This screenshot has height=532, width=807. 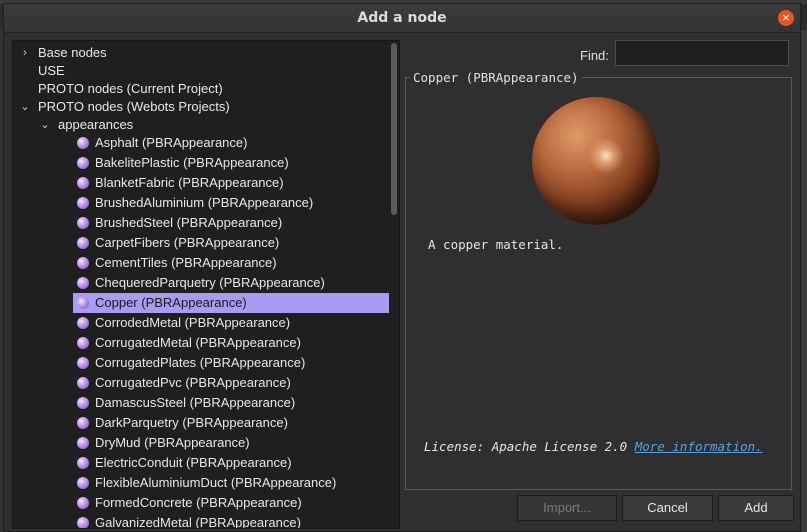 I want to click on tree-node-item: ElectricConduit (PBRAppearance), so click(x=231, y=463).